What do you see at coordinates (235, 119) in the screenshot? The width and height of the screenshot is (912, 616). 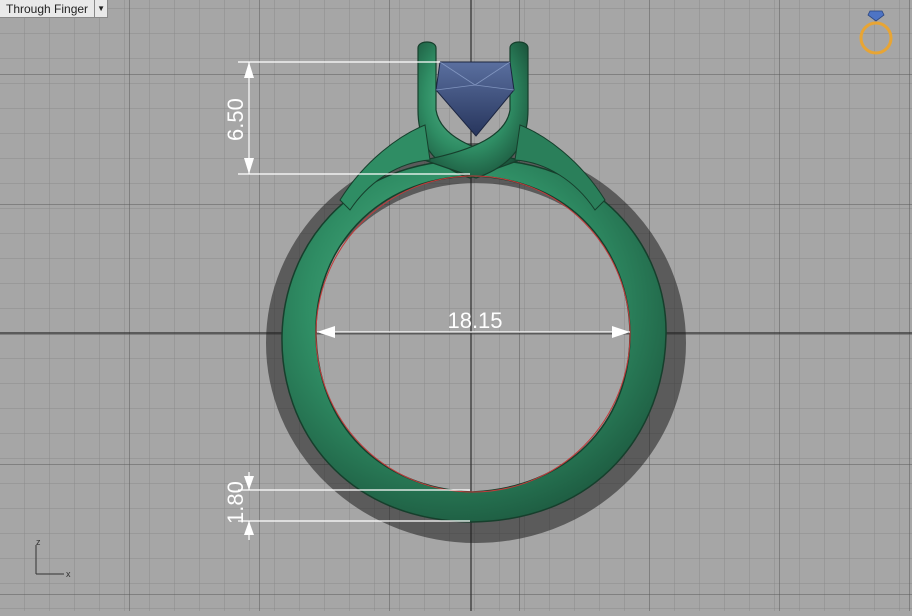 I see `dim-label-prong-height: 6.50` at bounding box center [235, 119].